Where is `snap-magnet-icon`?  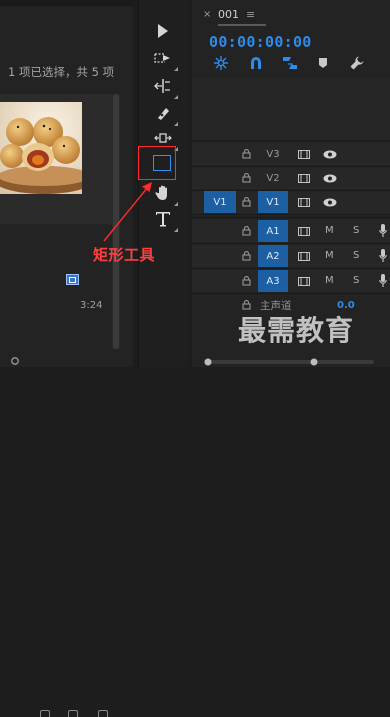
snap-magnet-icon is located at coordinates (256, 63).